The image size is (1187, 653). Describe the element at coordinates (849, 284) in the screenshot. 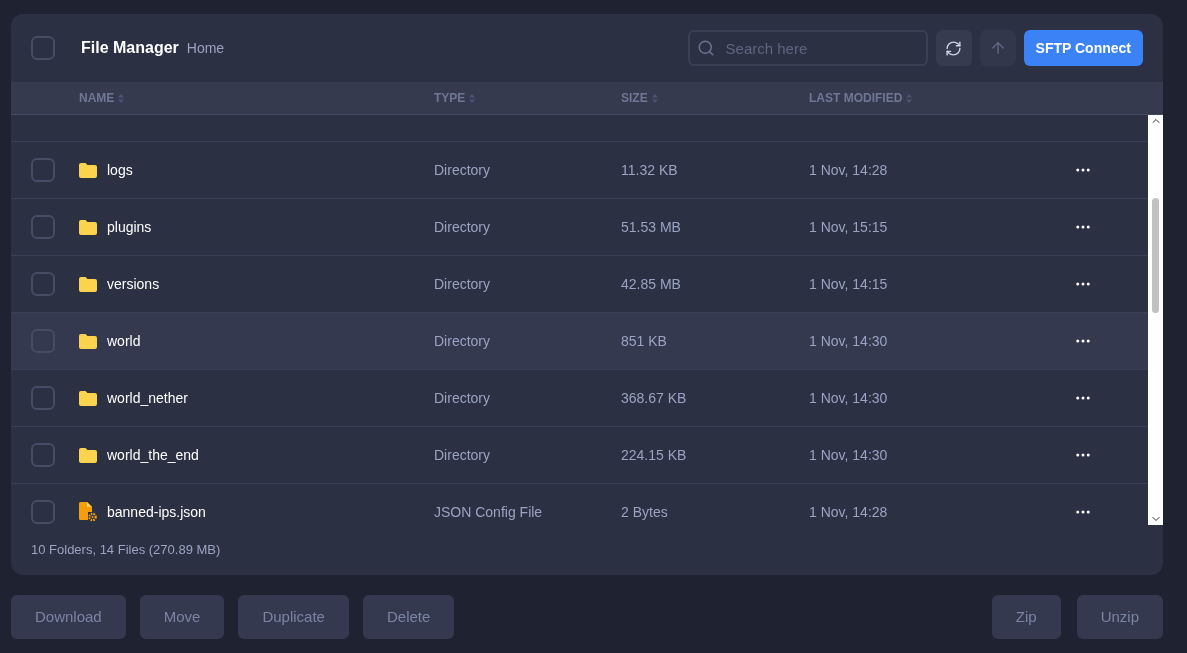

I see `modified-date: 1 Nov, 14:15` at that location.